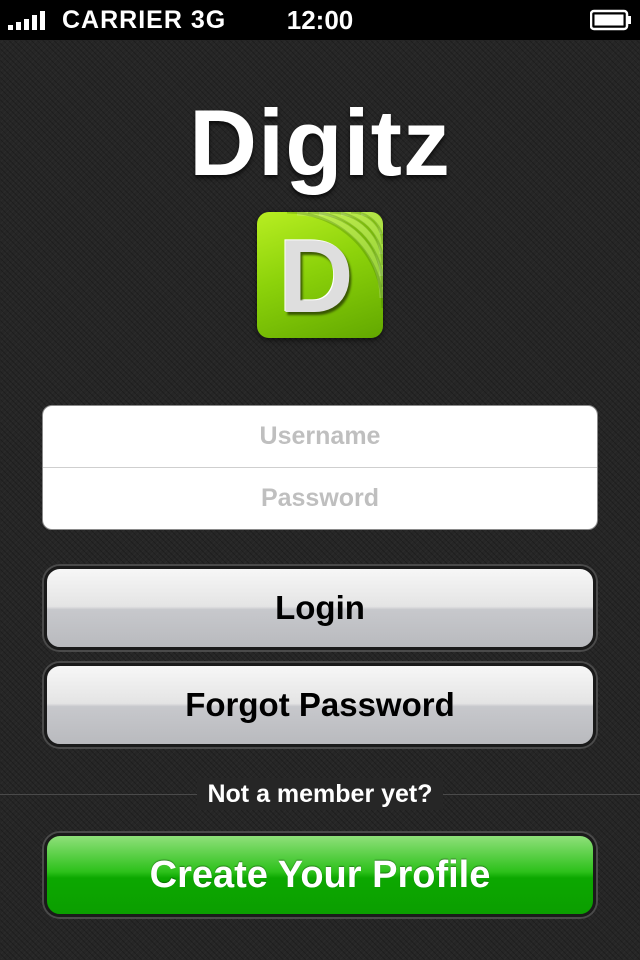 Image resolution: width=640 pixels, height=960 pixels. I want to click on status-time: 12:00, so click(320, 20).